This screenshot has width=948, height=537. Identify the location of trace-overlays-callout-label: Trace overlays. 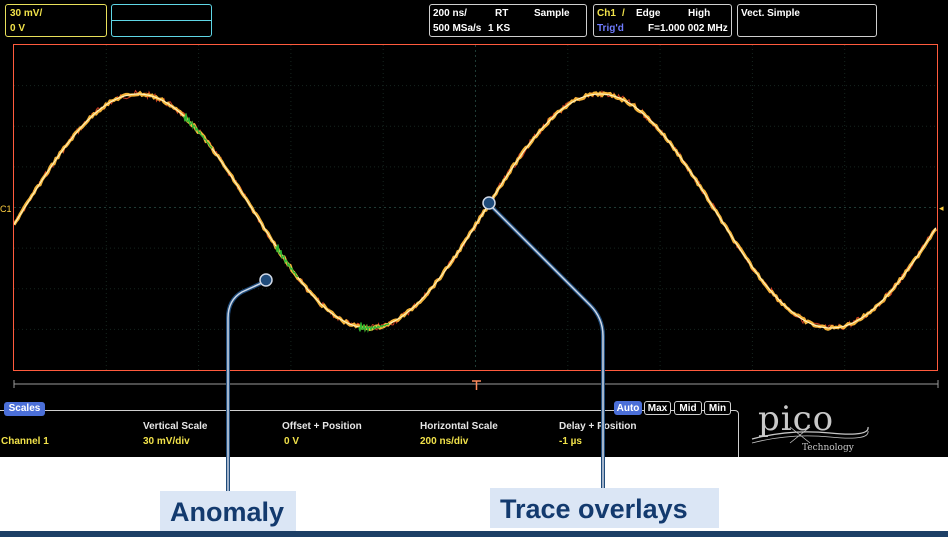
(604, 508).